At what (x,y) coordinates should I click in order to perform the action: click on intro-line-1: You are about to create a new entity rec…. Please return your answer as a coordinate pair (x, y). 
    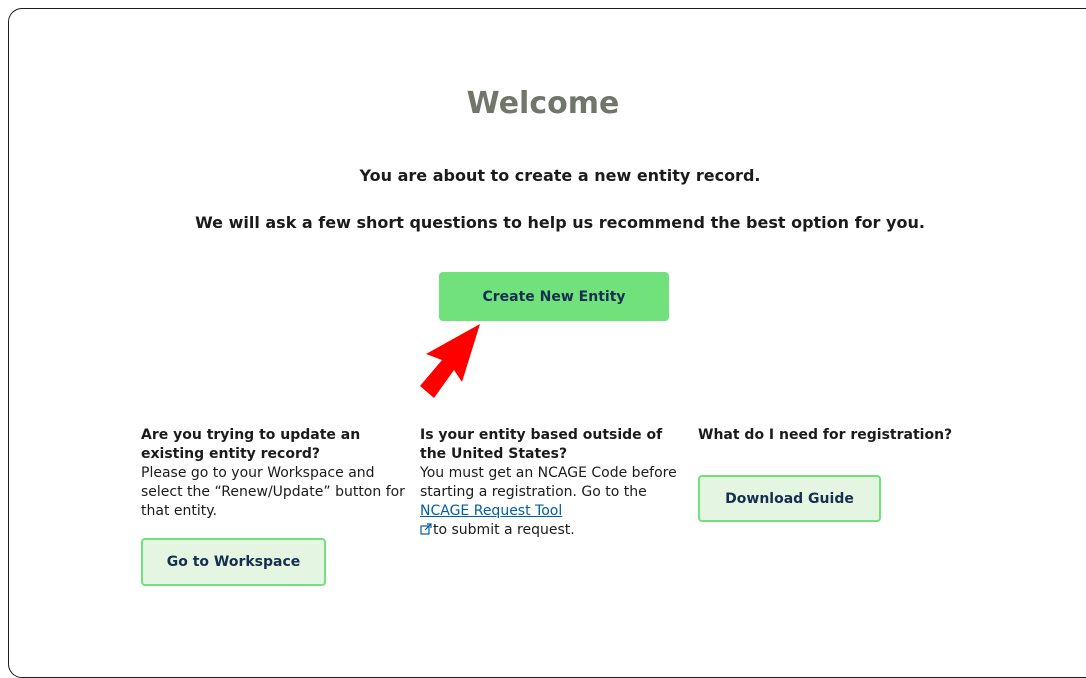
    Looking at the image, I should click on (560, 175).